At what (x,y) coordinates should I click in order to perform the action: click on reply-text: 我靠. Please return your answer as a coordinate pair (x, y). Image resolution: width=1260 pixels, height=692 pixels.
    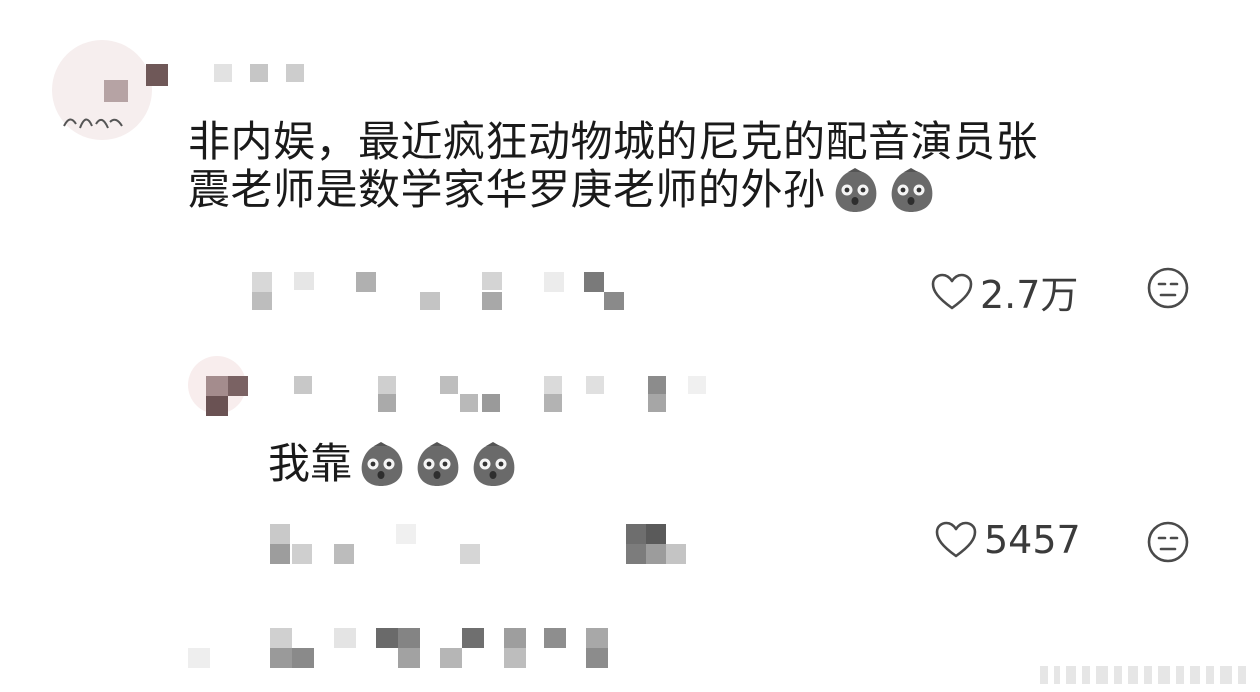
    Looking at the image, I should click on (394, 464).